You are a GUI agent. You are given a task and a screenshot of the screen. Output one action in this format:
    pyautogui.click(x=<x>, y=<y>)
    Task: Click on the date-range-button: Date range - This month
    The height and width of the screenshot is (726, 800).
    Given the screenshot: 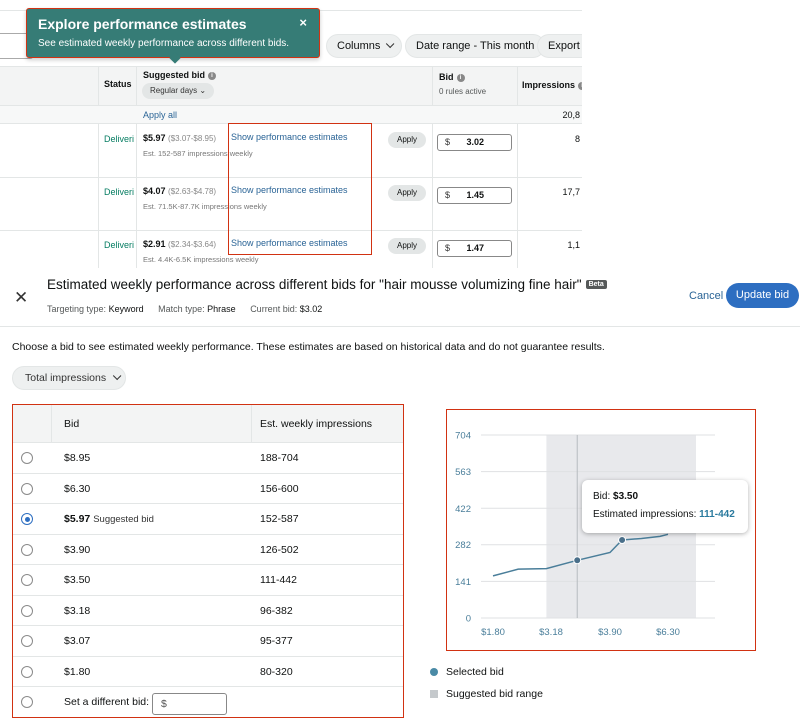 What is the action you would take?
    pyautogui.click(x=475, y=46)
    